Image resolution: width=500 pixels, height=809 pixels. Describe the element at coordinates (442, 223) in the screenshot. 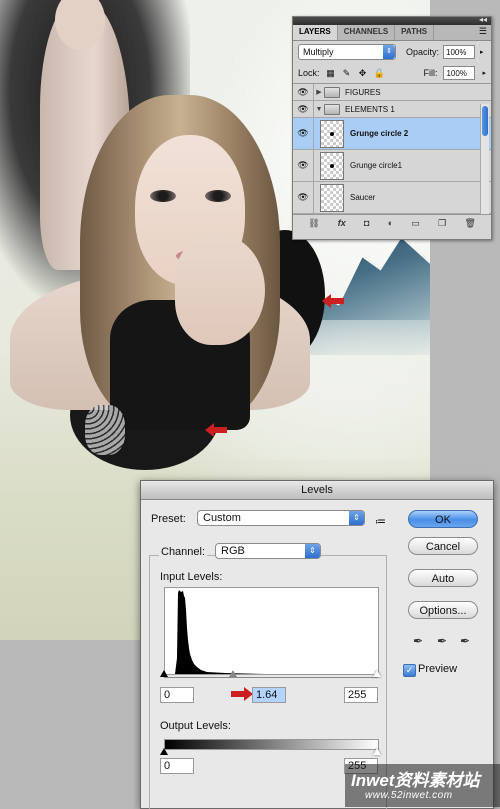

I see `new-layer-icon: ❐` at that location.